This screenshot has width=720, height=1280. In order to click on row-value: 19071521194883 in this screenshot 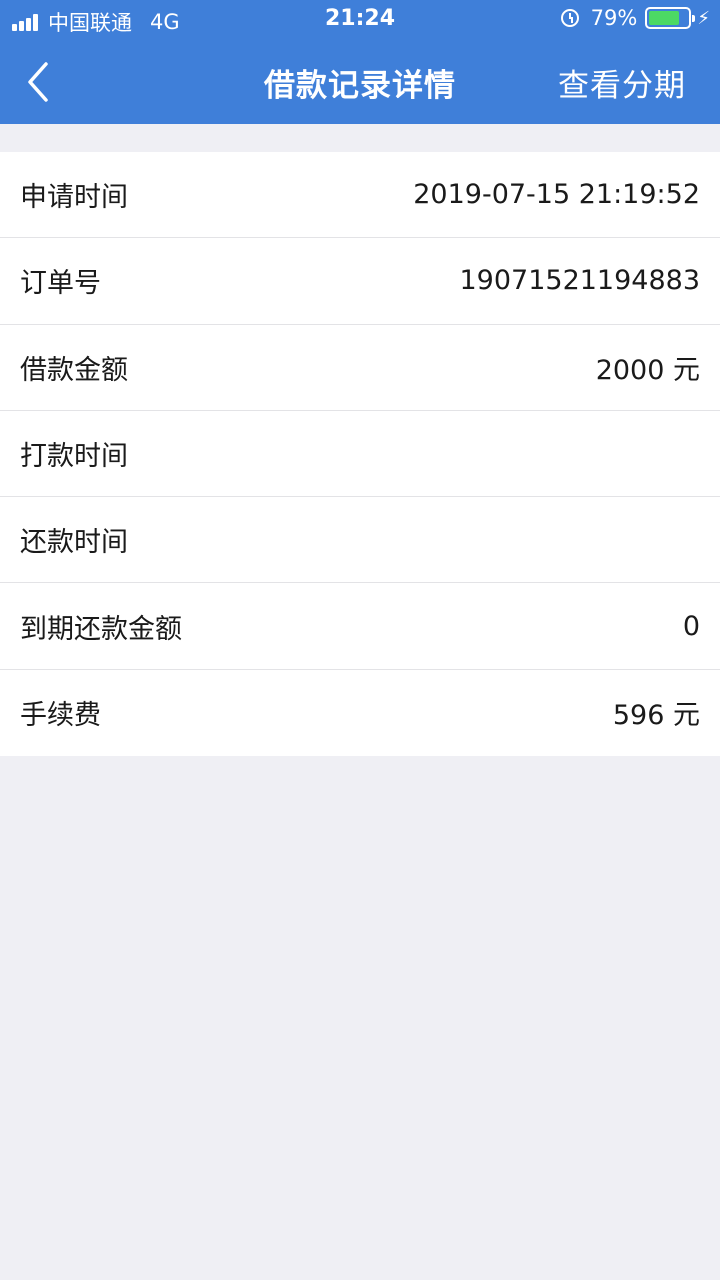, I will do `click(580, 281)`.